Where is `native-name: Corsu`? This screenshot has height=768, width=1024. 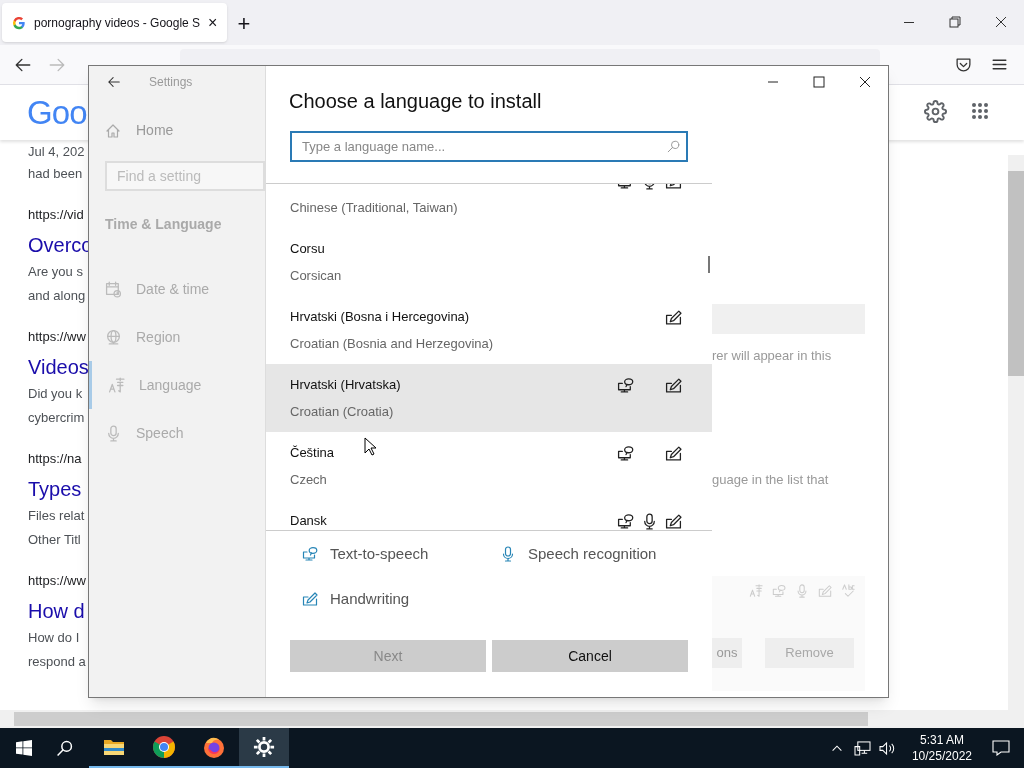 native-name: Corsu is located at coordinates (307, 249).